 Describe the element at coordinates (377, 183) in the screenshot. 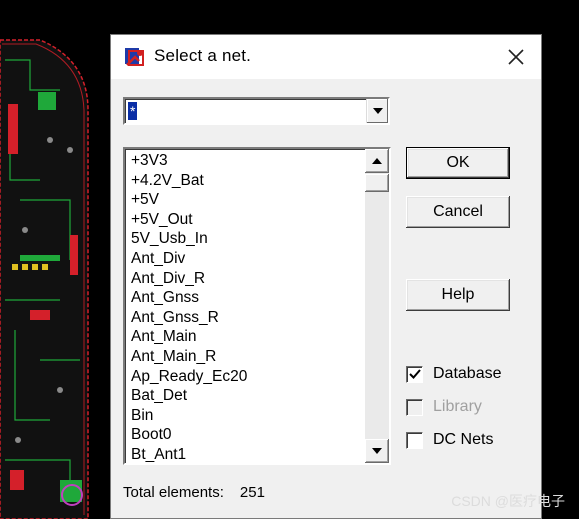

I see `scroll-thumb` at that location.